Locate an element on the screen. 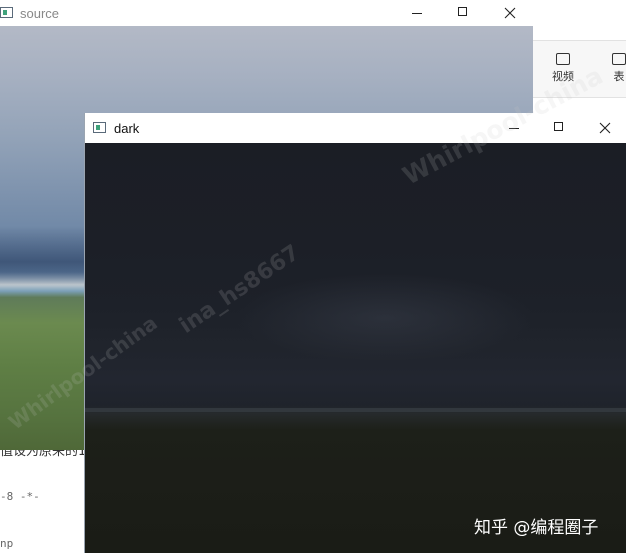 Image resolution: width=626 pixels, height=553 pixels. toolbar-table-button: 表 is located at coordinates (619, 68).